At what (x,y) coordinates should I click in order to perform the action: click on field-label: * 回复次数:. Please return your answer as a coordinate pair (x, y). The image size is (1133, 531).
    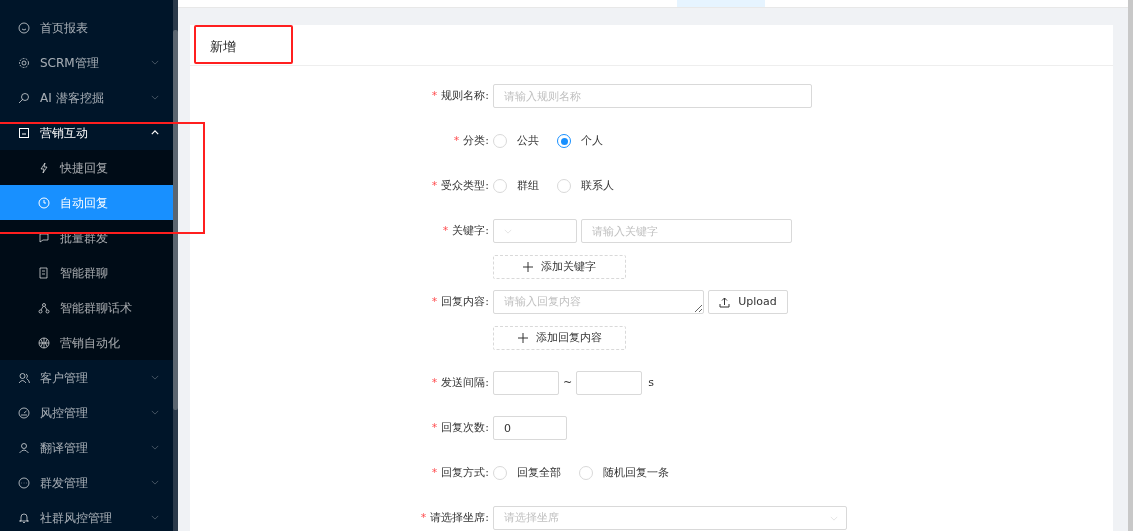
    Looking at the image, I should click on (460, 428).